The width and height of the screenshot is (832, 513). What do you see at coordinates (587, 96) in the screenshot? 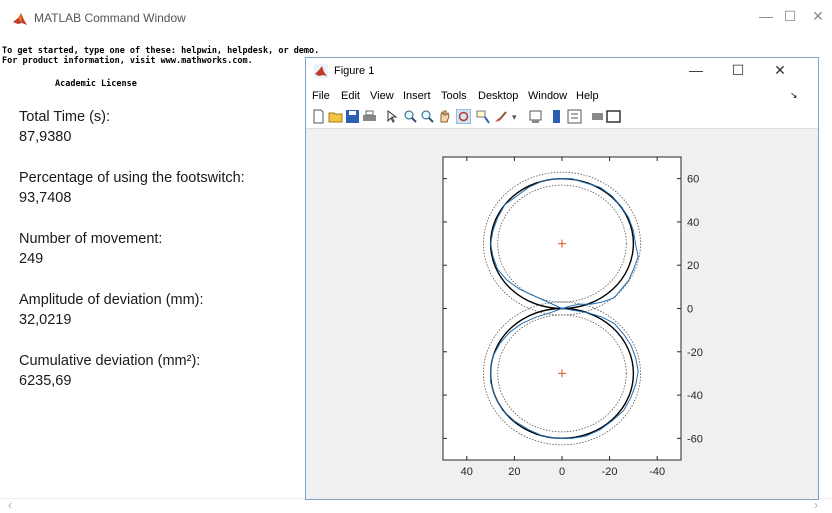
I see `menu-help: Help` at bounding box center [587, 96].